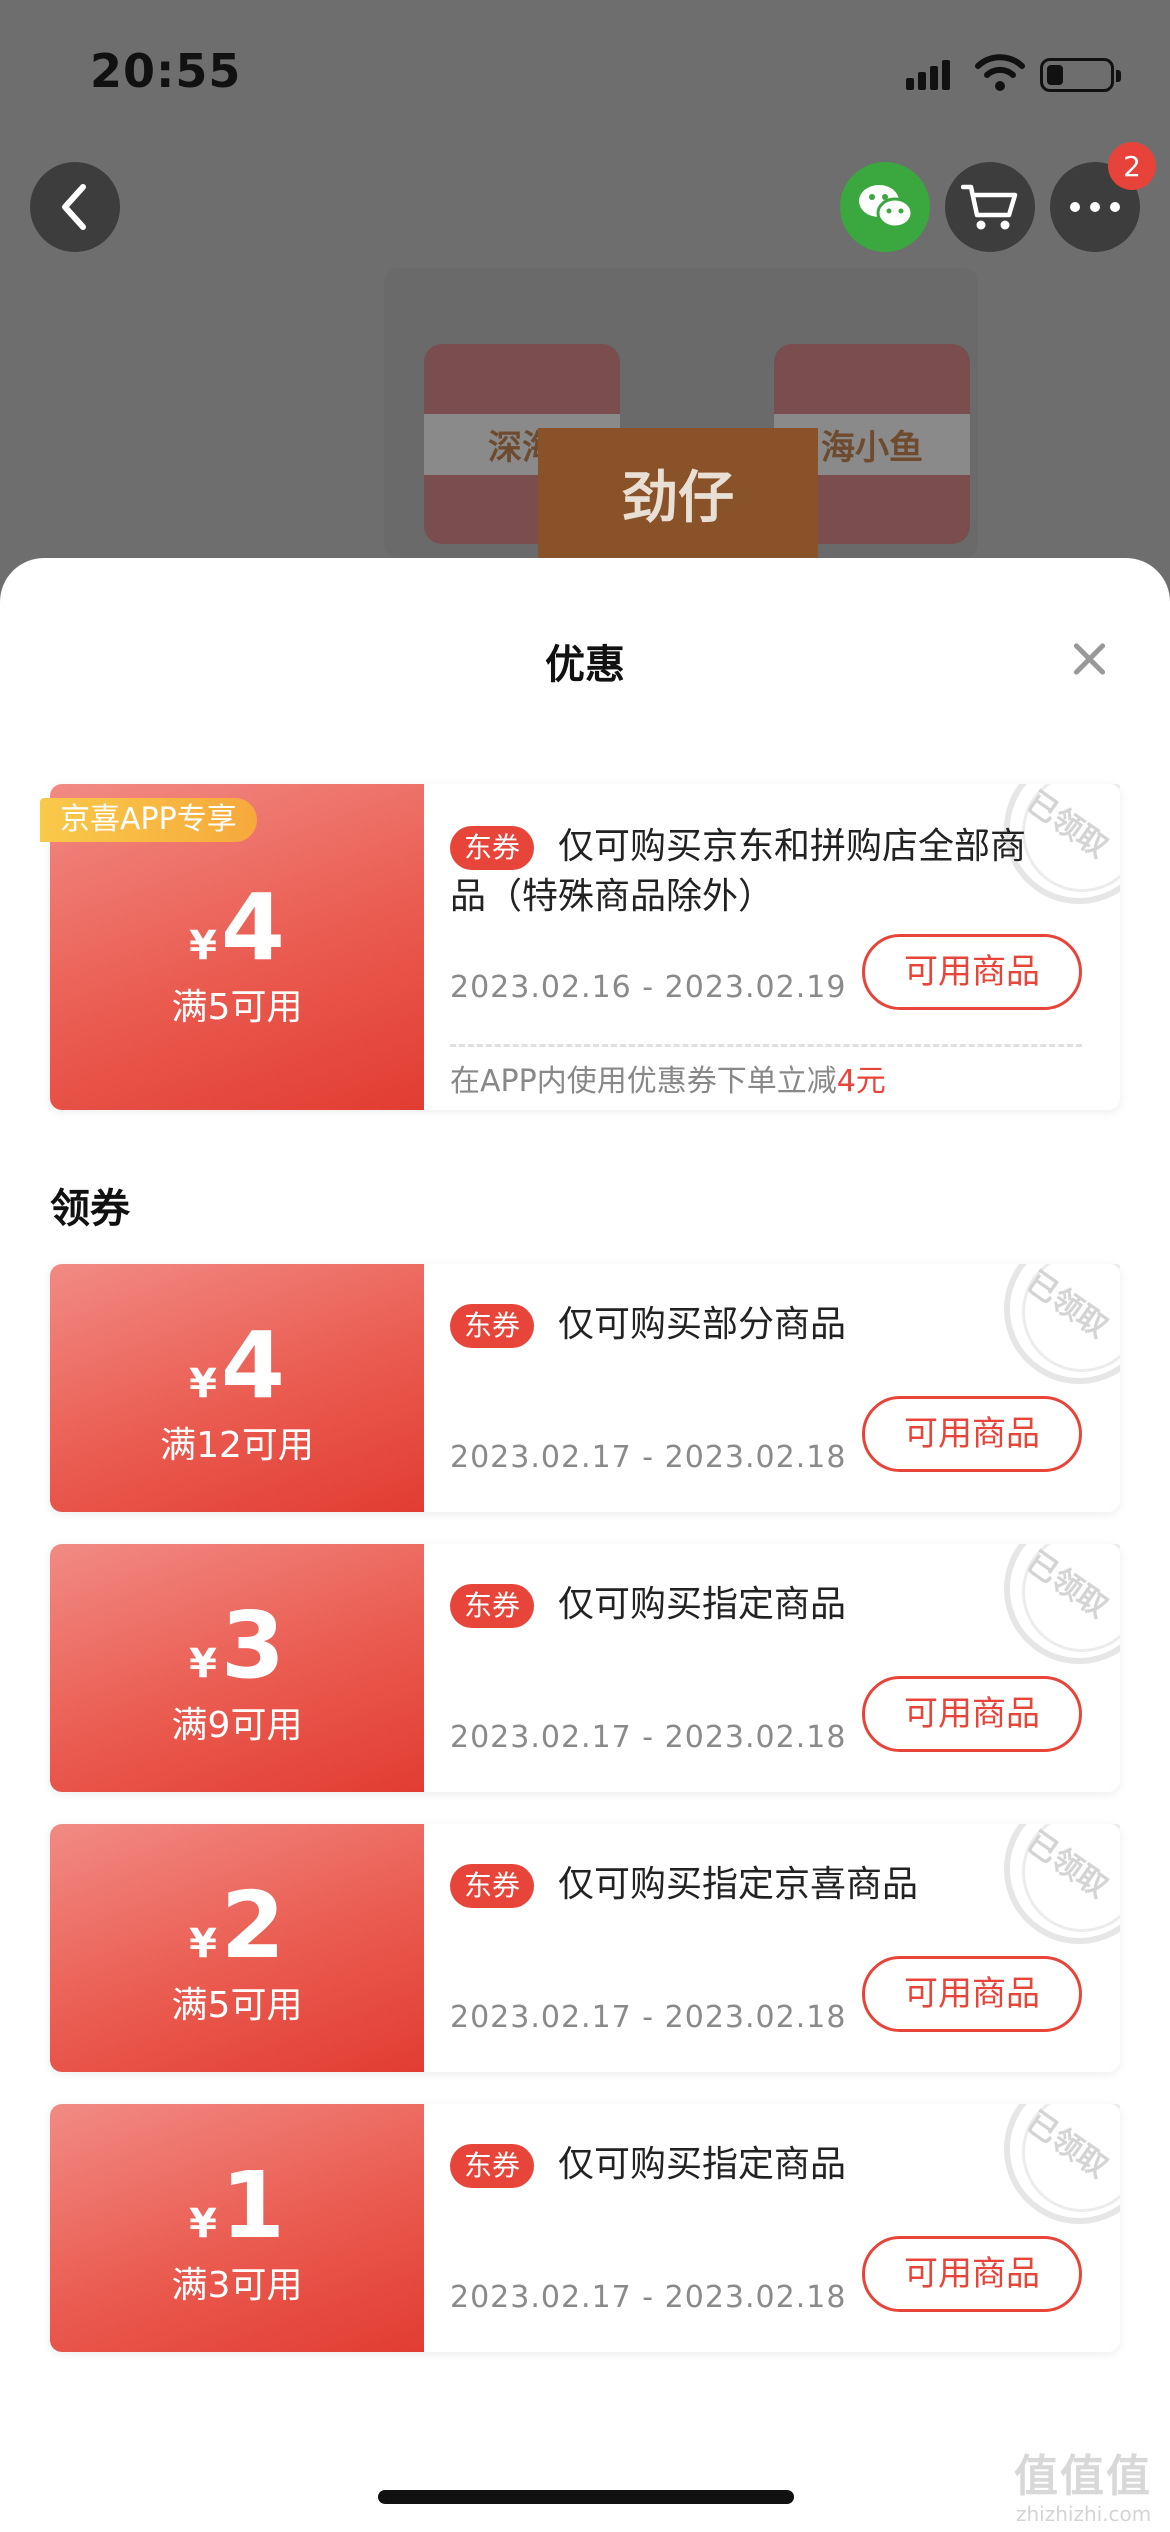 This screenshot has width=1170, height=2532. What do you see at coordinates (738, 1884) in the screenshot?
I see `coupon-description: 仅可购买指定京喜商品` at bounding box center [738, 1884].